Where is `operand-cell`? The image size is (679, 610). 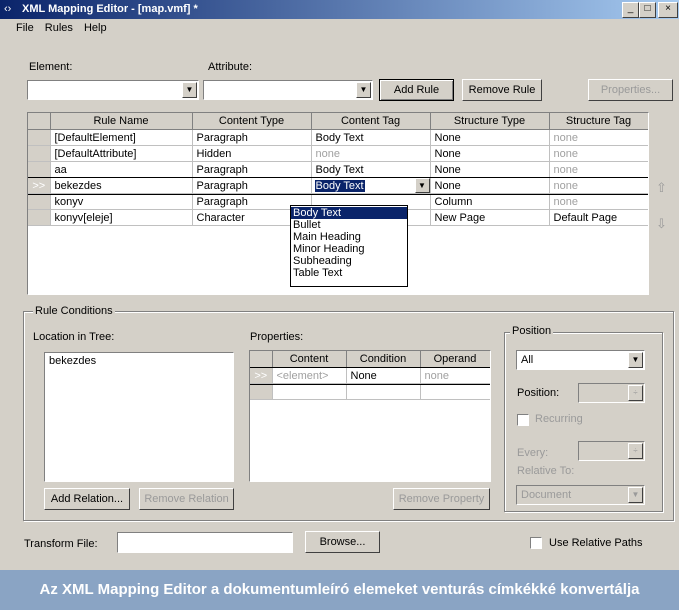 operand-cell is located at coordinates (455, 391).